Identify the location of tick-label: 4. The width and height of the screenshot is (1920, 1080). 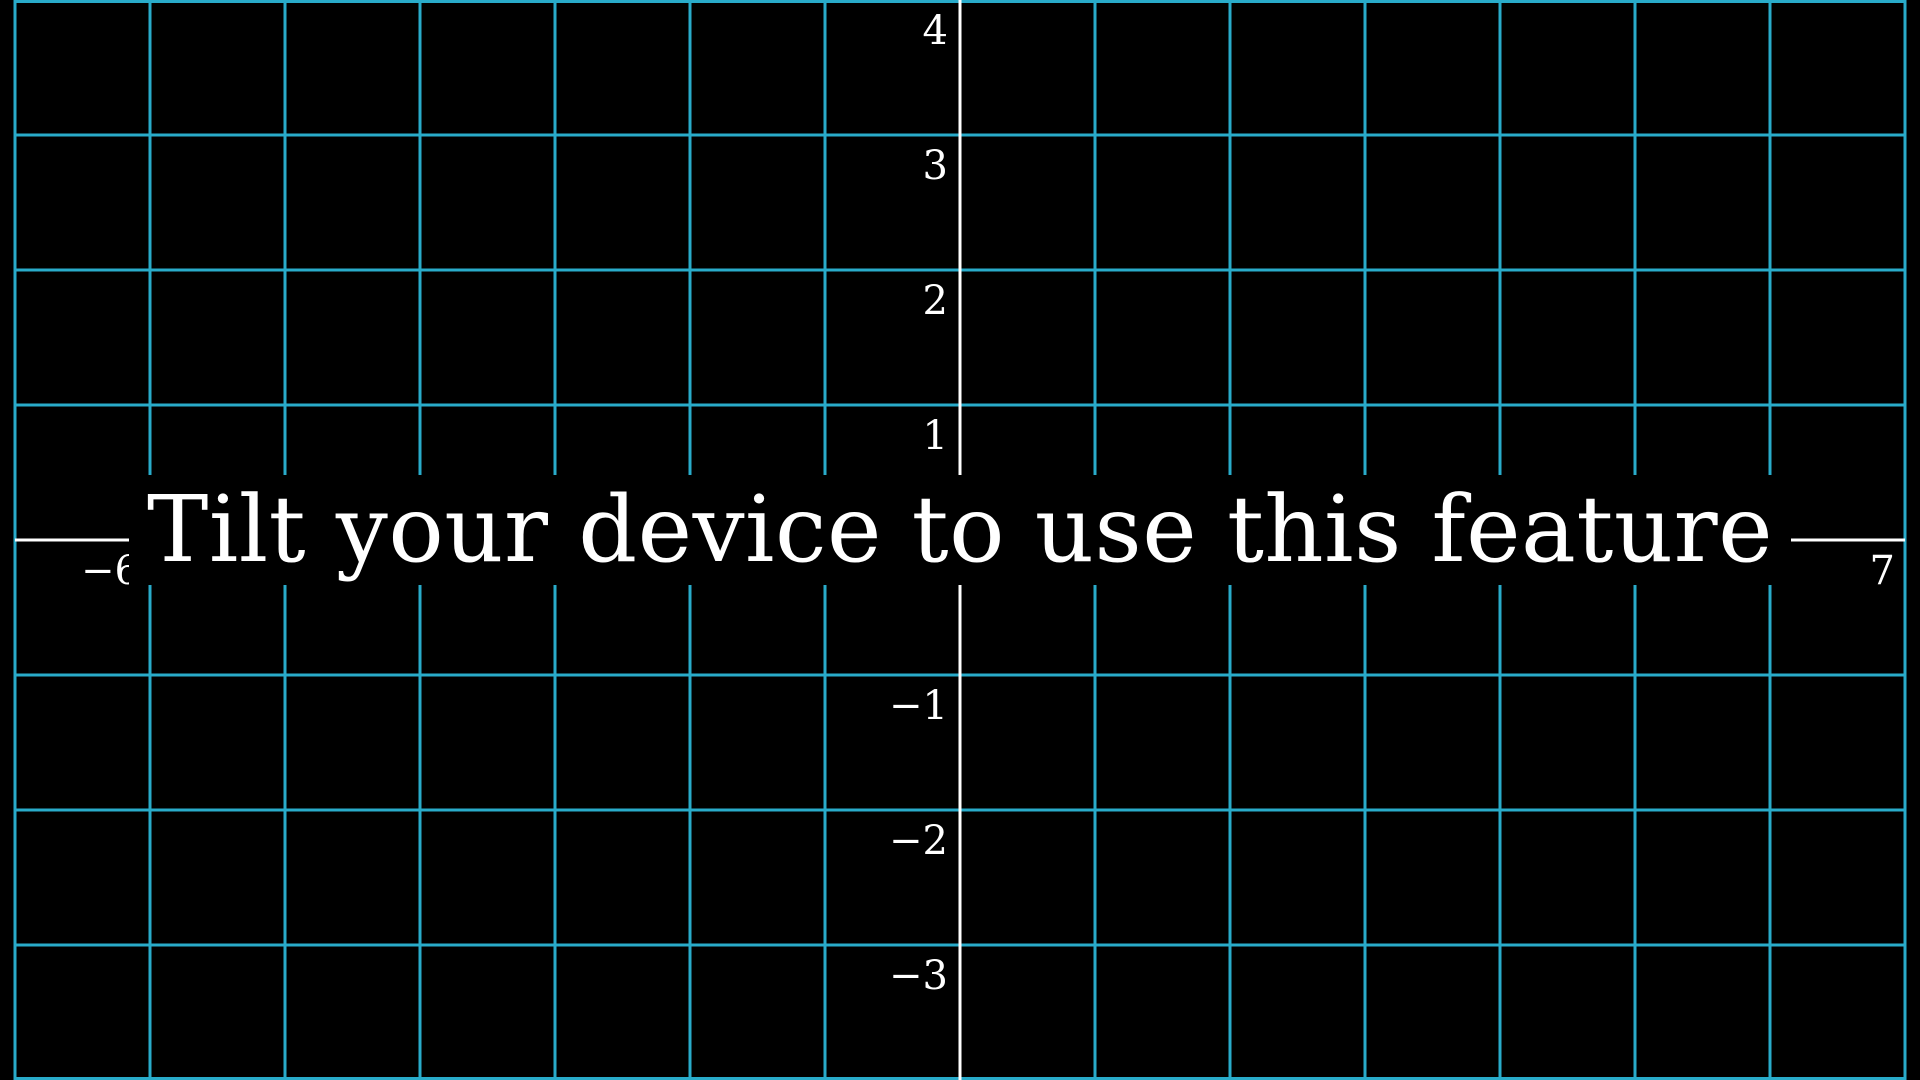
(935, 31).